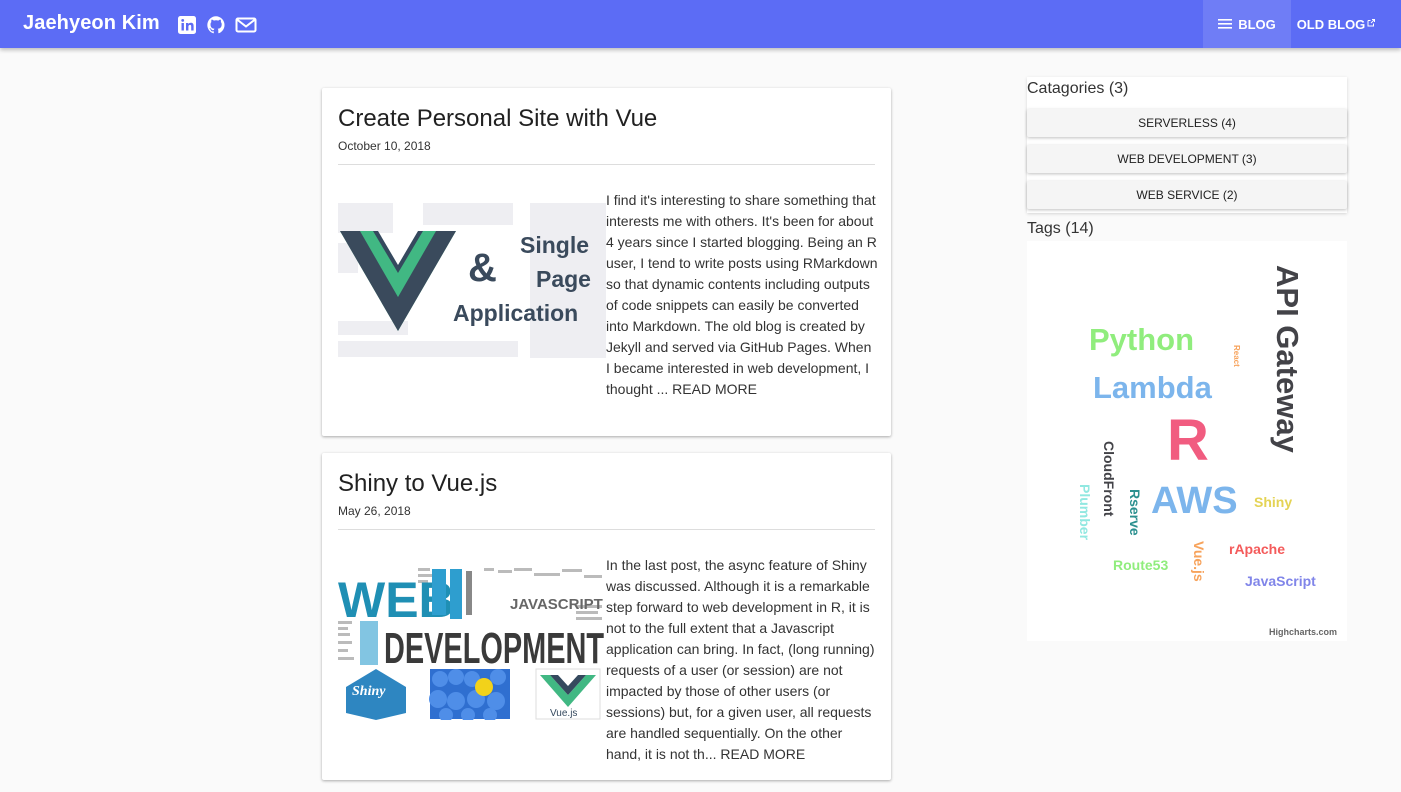 The image size is (1401, 792). I want to click on thumb-shiny: Shiny, so click(369, 691).